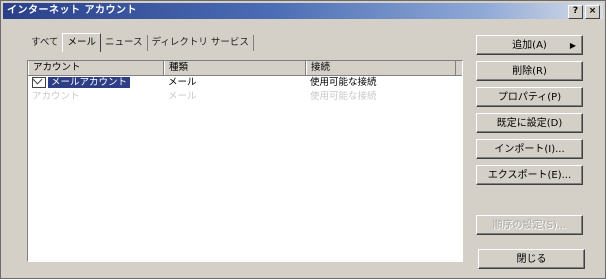 The height and width of the screenshot is (279, 606). What do you see at coordinates (89, 82) in the screenshot?
I see `account-name: メールアカウント` at bounding box center [89, 82].